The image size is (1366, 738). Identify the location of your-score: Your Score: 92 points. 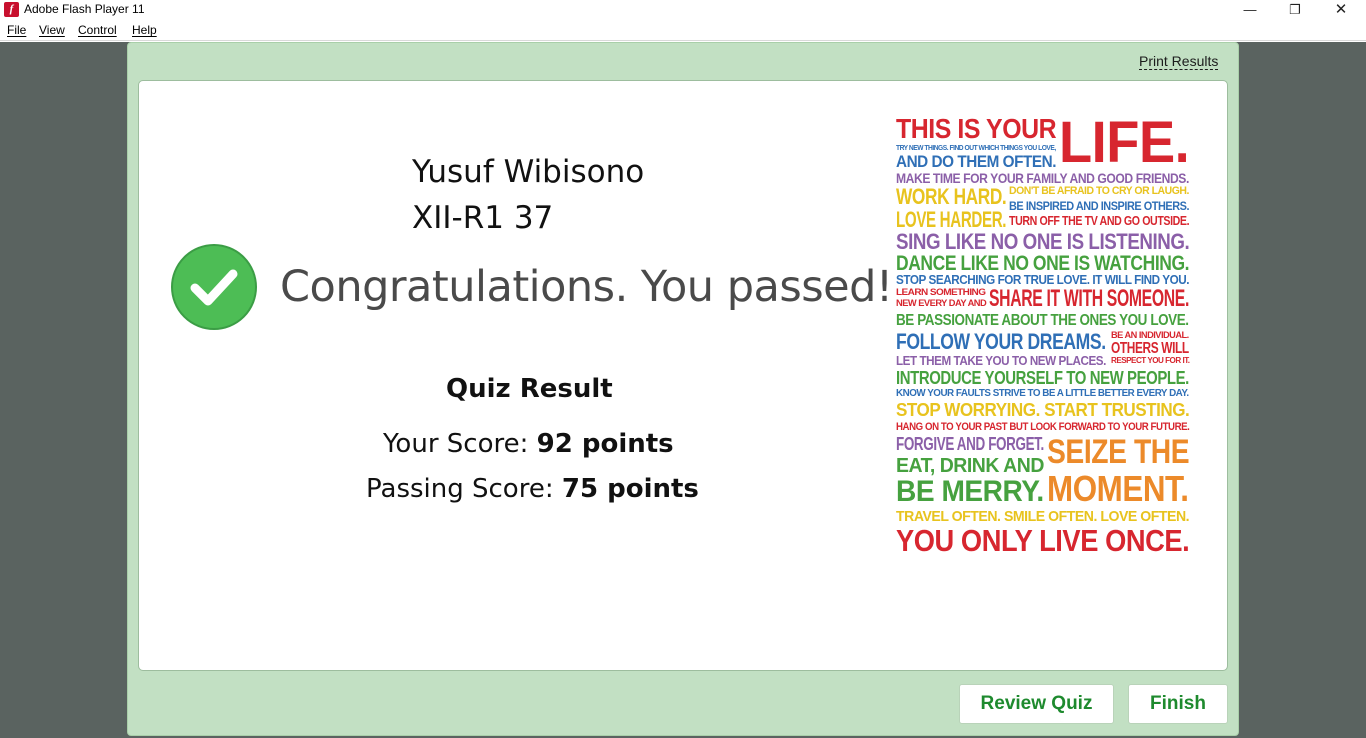
(528, 444).